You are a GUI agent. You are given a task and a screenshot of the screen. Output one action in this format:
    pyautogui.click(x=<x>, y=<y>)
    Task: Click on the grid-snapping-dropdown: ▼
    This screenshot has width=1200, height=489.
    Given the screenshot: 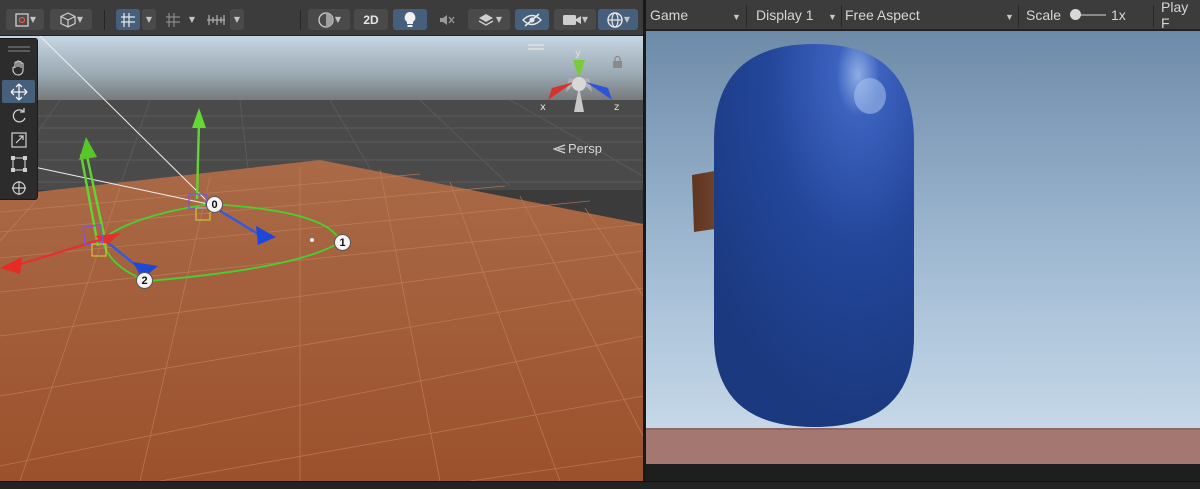 What is the action you would take?
    pyautogui.click(x=149, y=19)
    